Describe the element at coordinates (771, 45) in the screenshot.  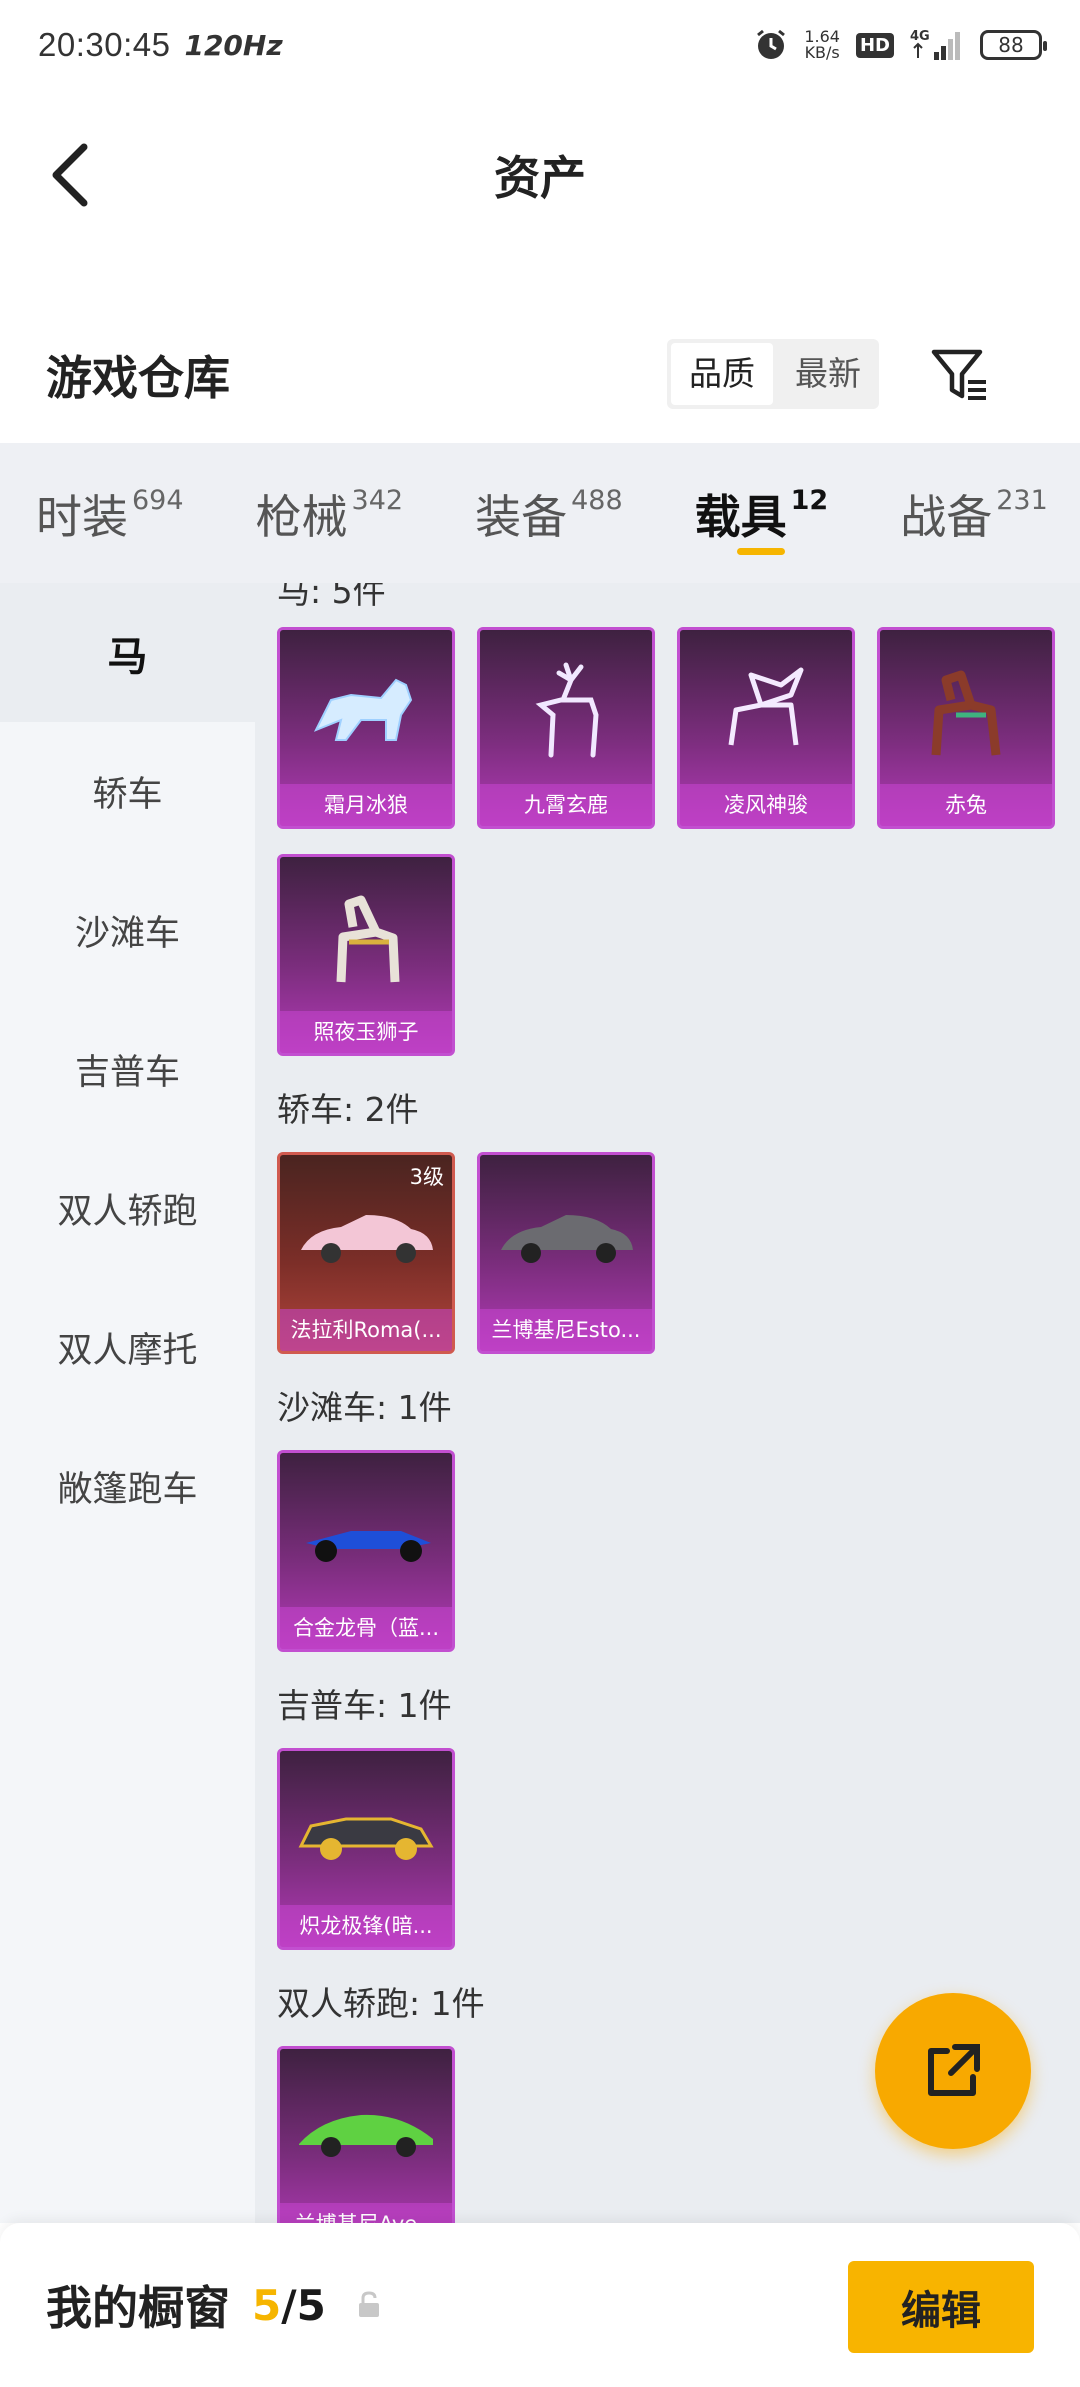
I see `alarm-icon` at that location.